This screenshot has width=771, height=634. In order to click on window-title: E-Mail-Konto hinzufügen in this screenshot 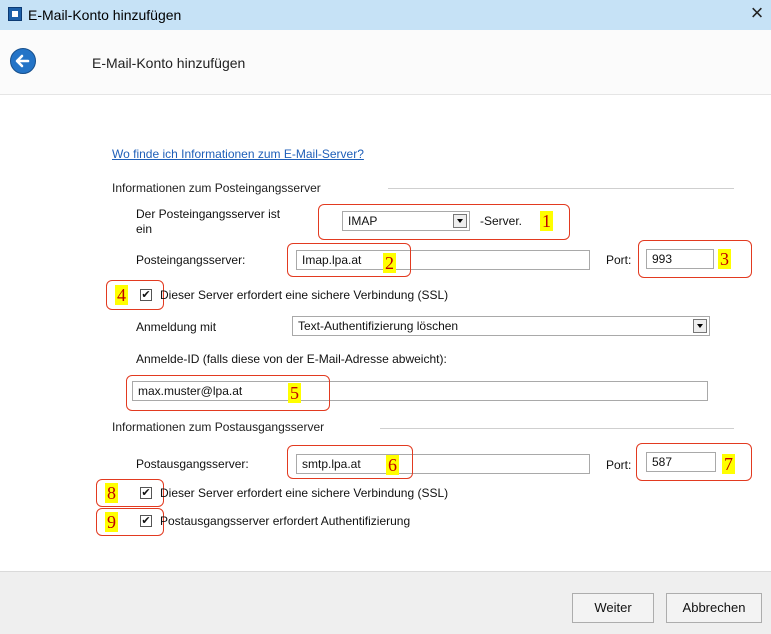, I will do `click(105, 15)`.